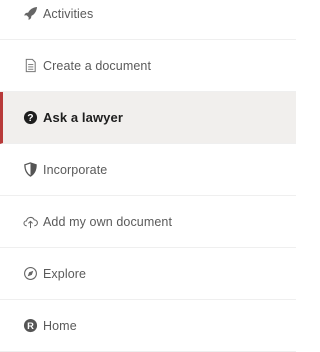 Image resolution: width=320 pixels, height=352 pixels. Describe the element at coordinates (30, 273) in the screenshot. I see `compass-icon` at that location.